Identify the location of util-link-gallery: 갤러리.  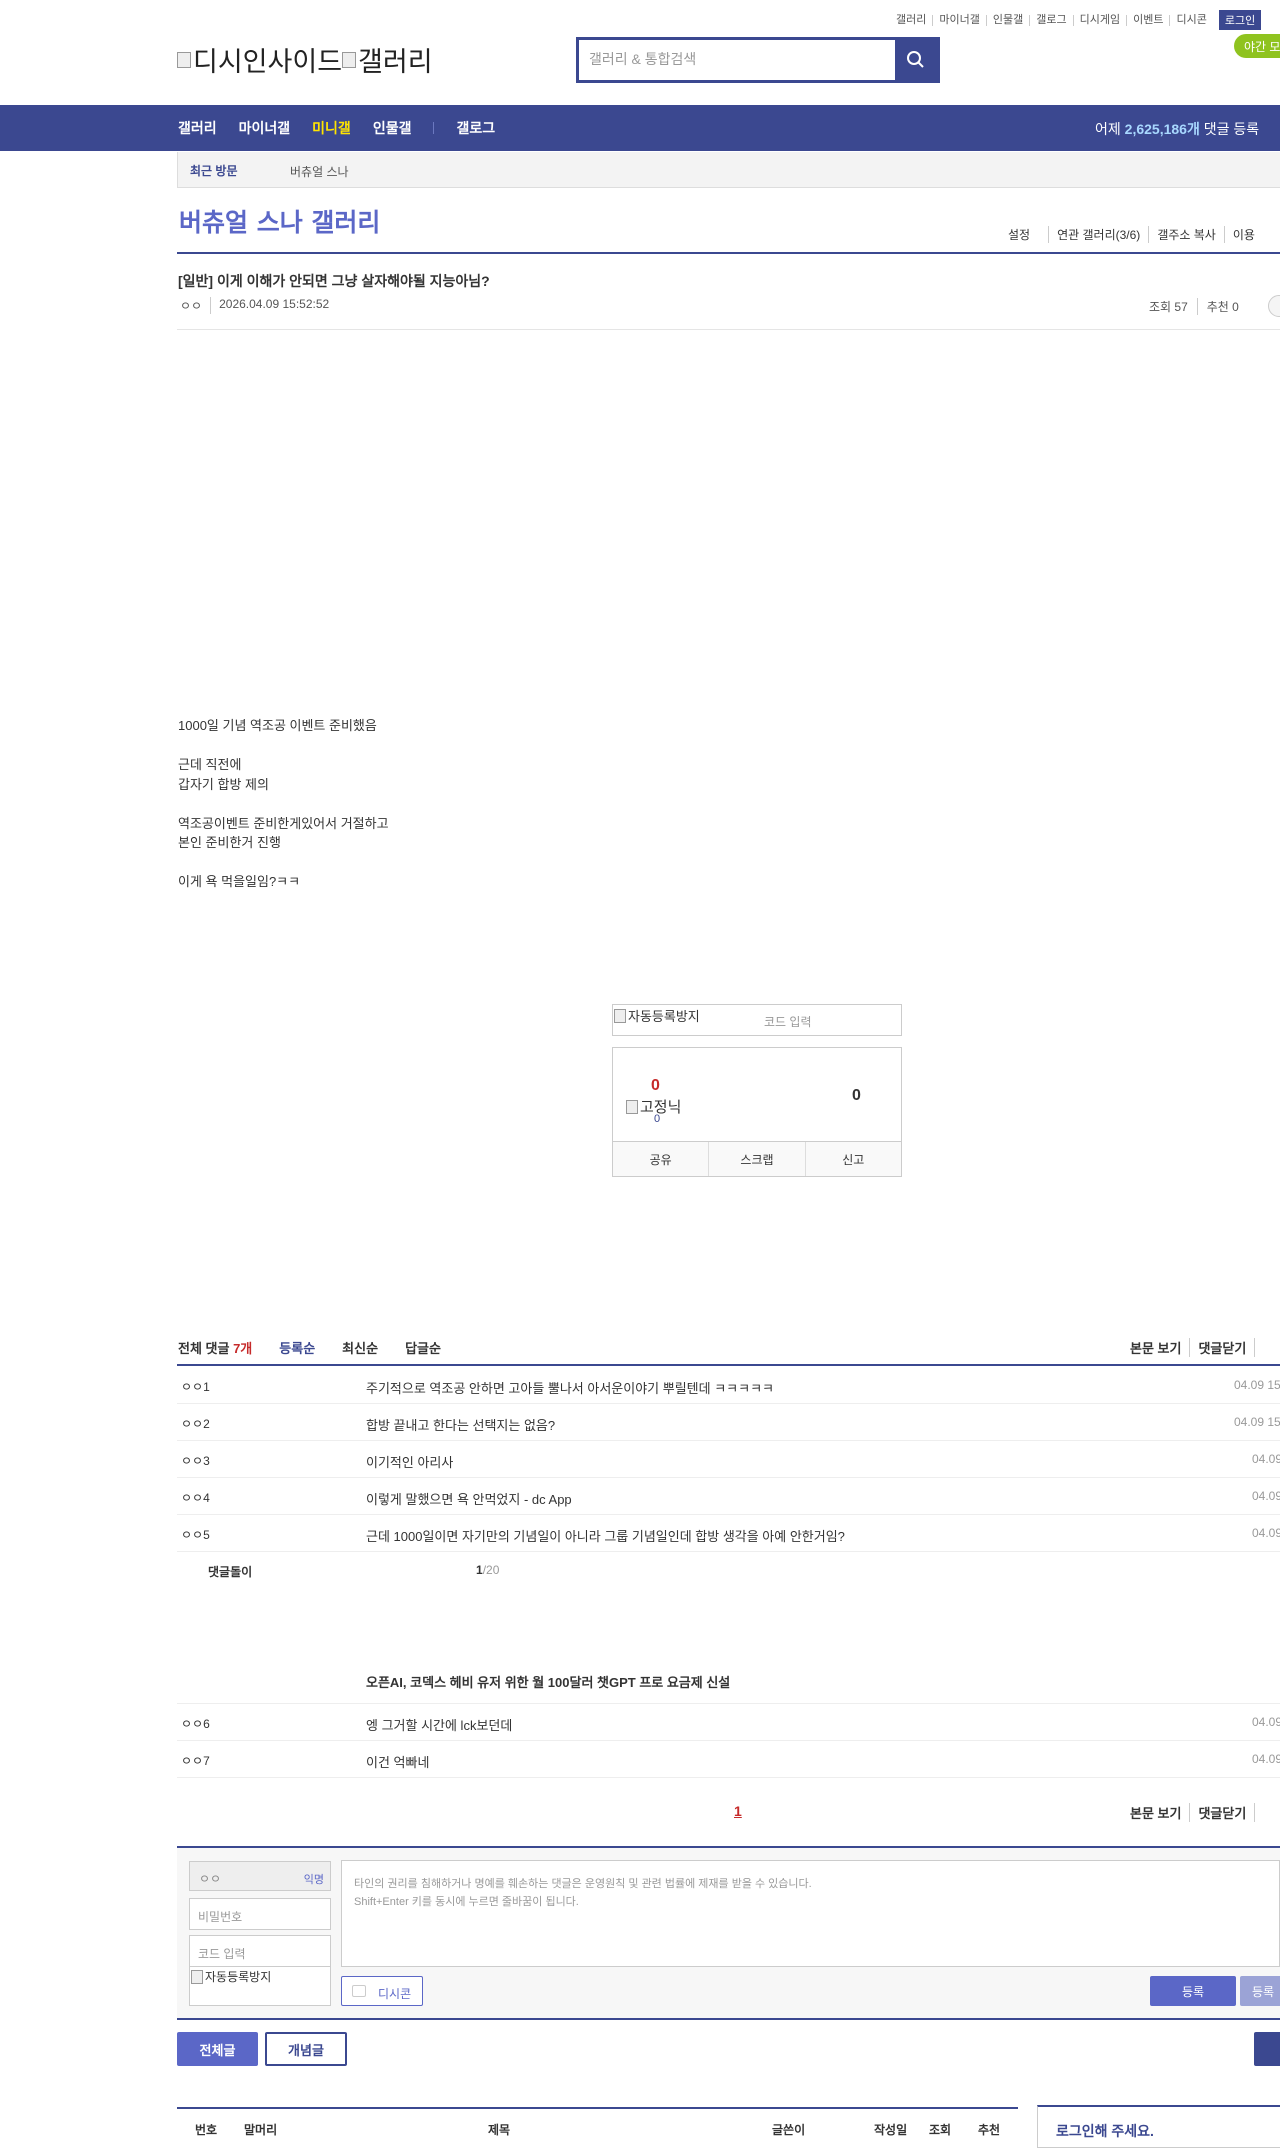
(911, 20).